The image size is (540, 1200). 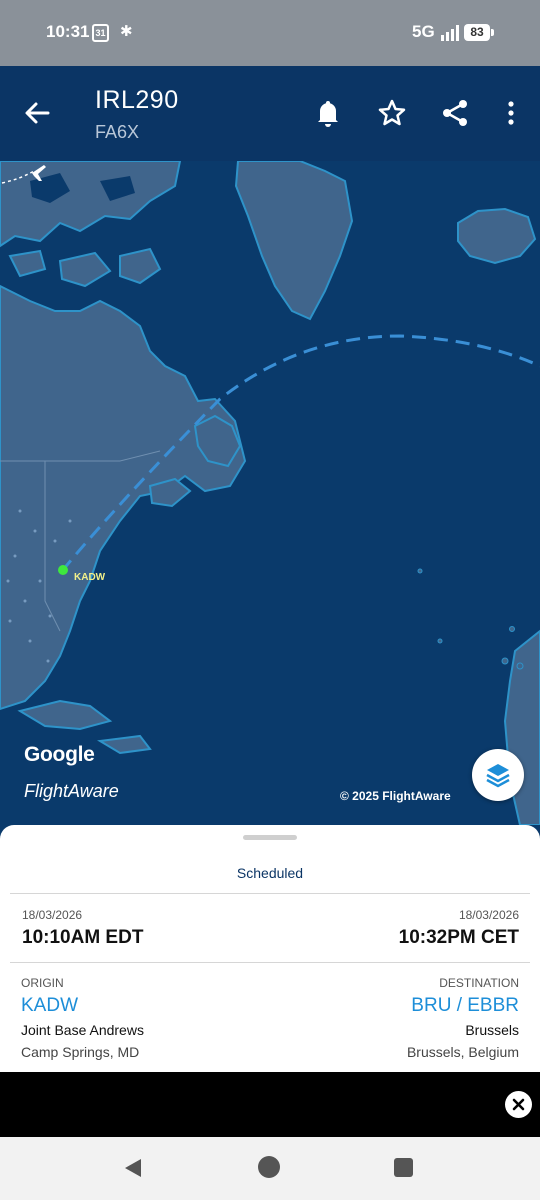 I want to click on nav-home-icon, so click(x=269, y=1167).